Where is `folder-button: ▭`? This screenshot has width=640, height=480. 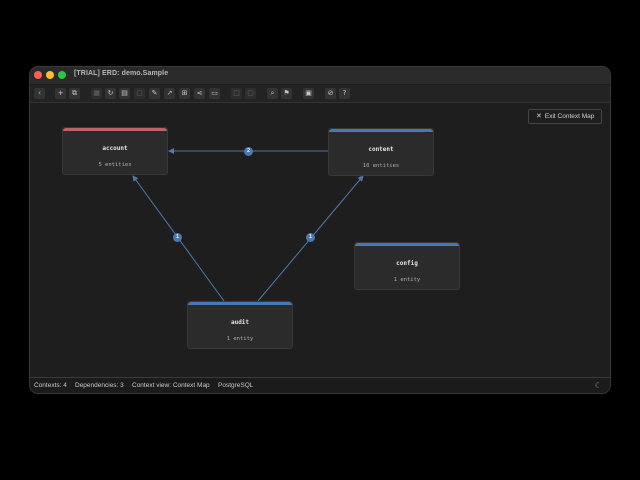 folder-button: ▭ is located at coordinates (214, 93).